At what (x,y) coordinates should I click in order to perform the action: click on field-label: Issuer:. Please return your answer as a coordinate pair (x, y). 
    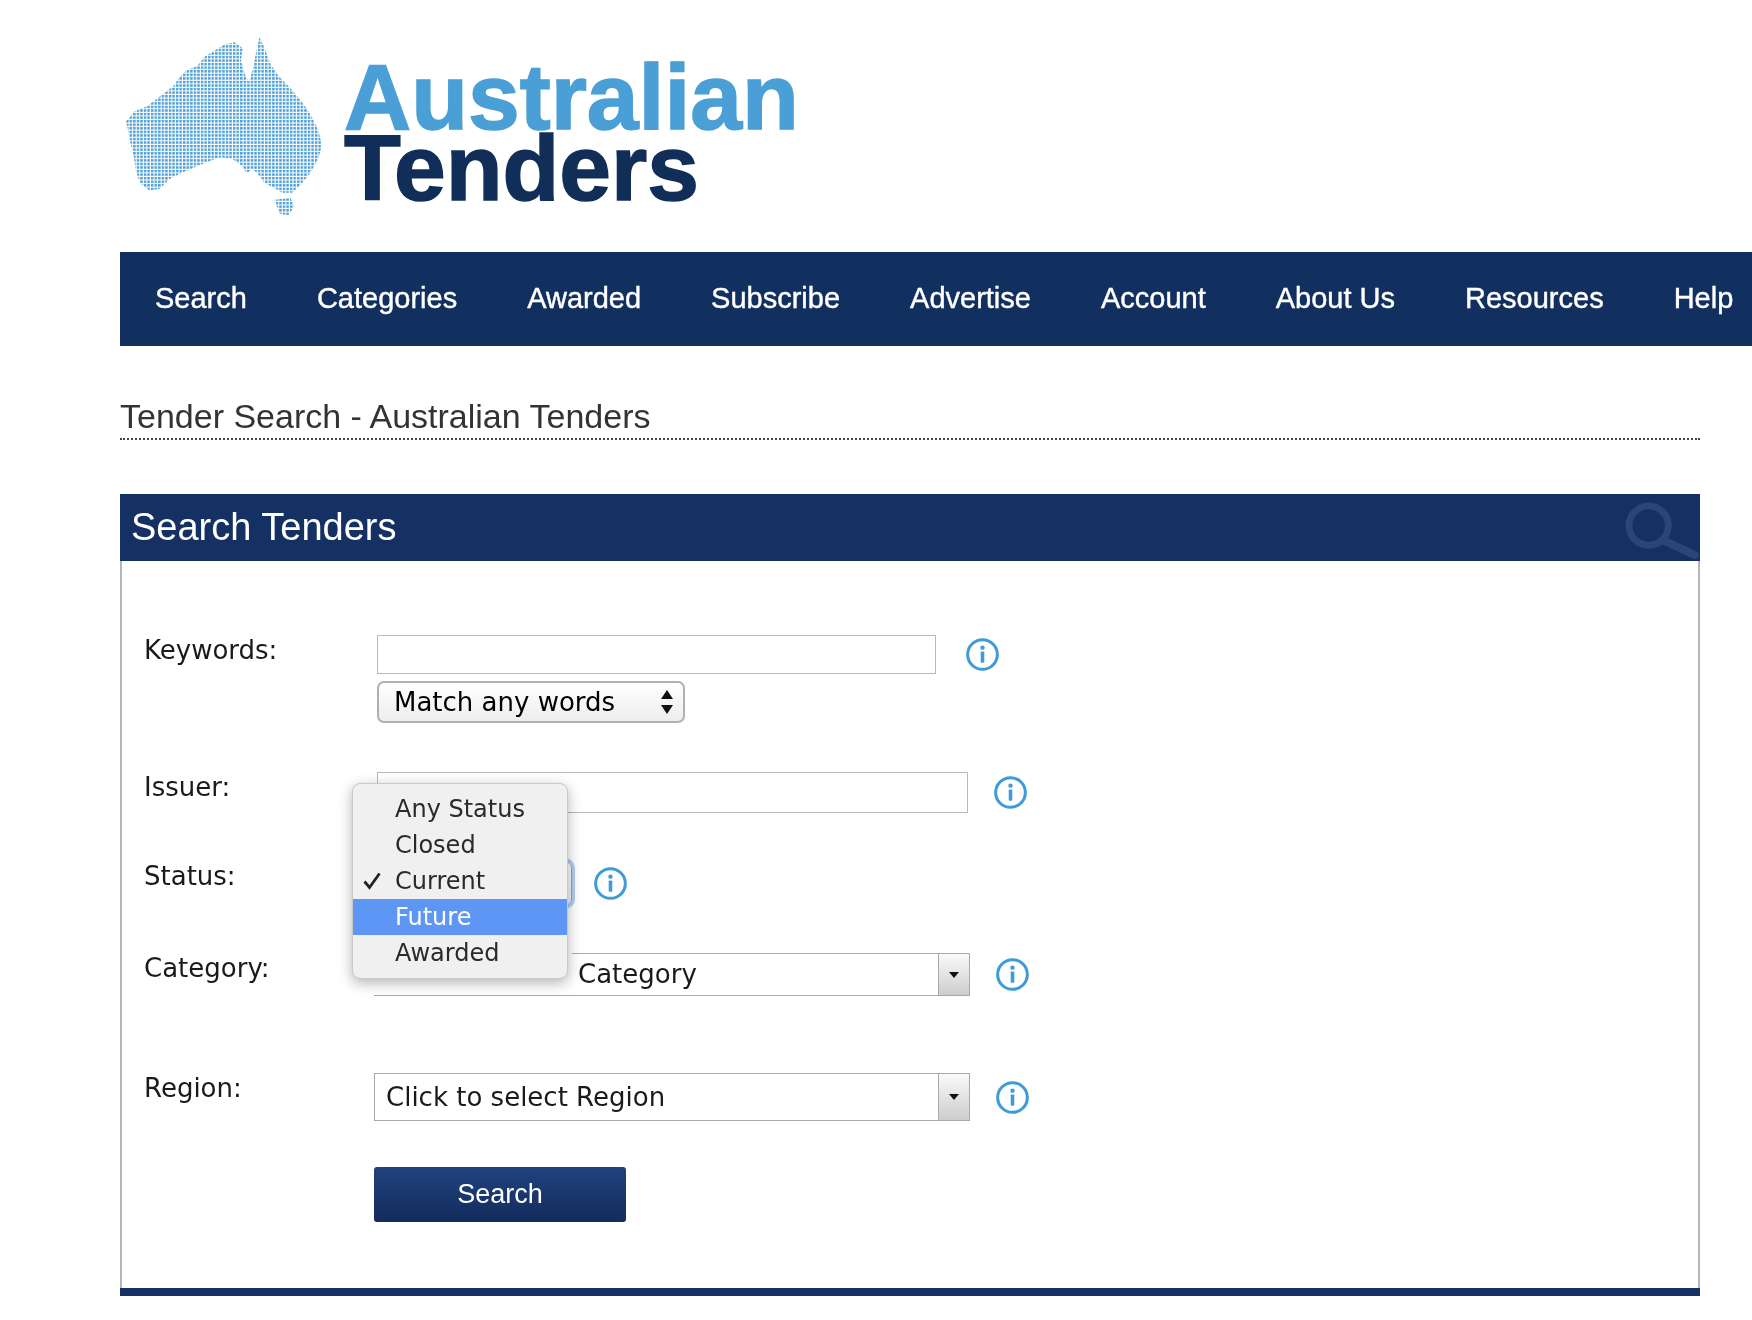
    Looking at the image, I should click on (187, 787).